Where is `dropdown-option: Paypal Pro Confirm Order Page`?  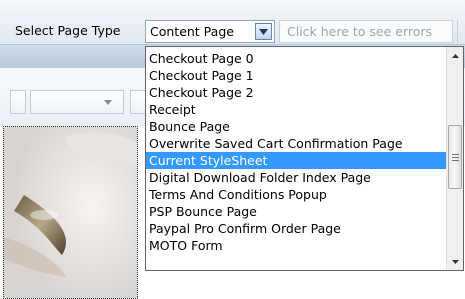
dropdown-option: Paypal Pro Confirm Order Page is located at coordinates (296, 228).